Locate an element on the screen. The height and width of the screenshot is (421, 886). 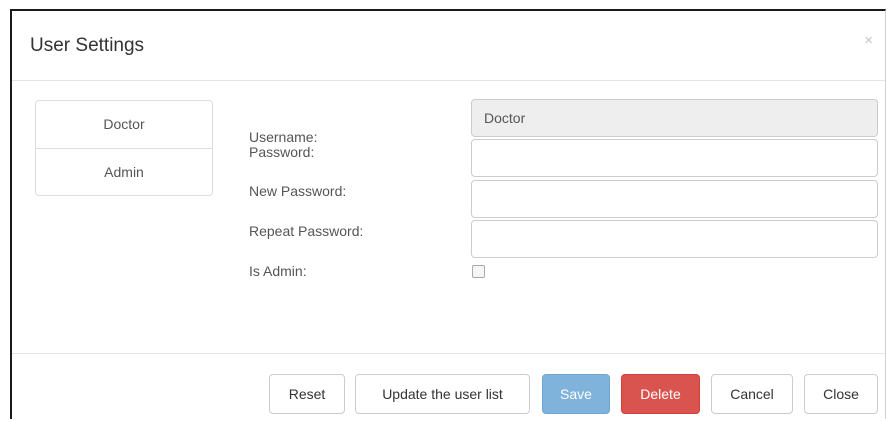
password-label: Password: is located at coordinates (282, 152).